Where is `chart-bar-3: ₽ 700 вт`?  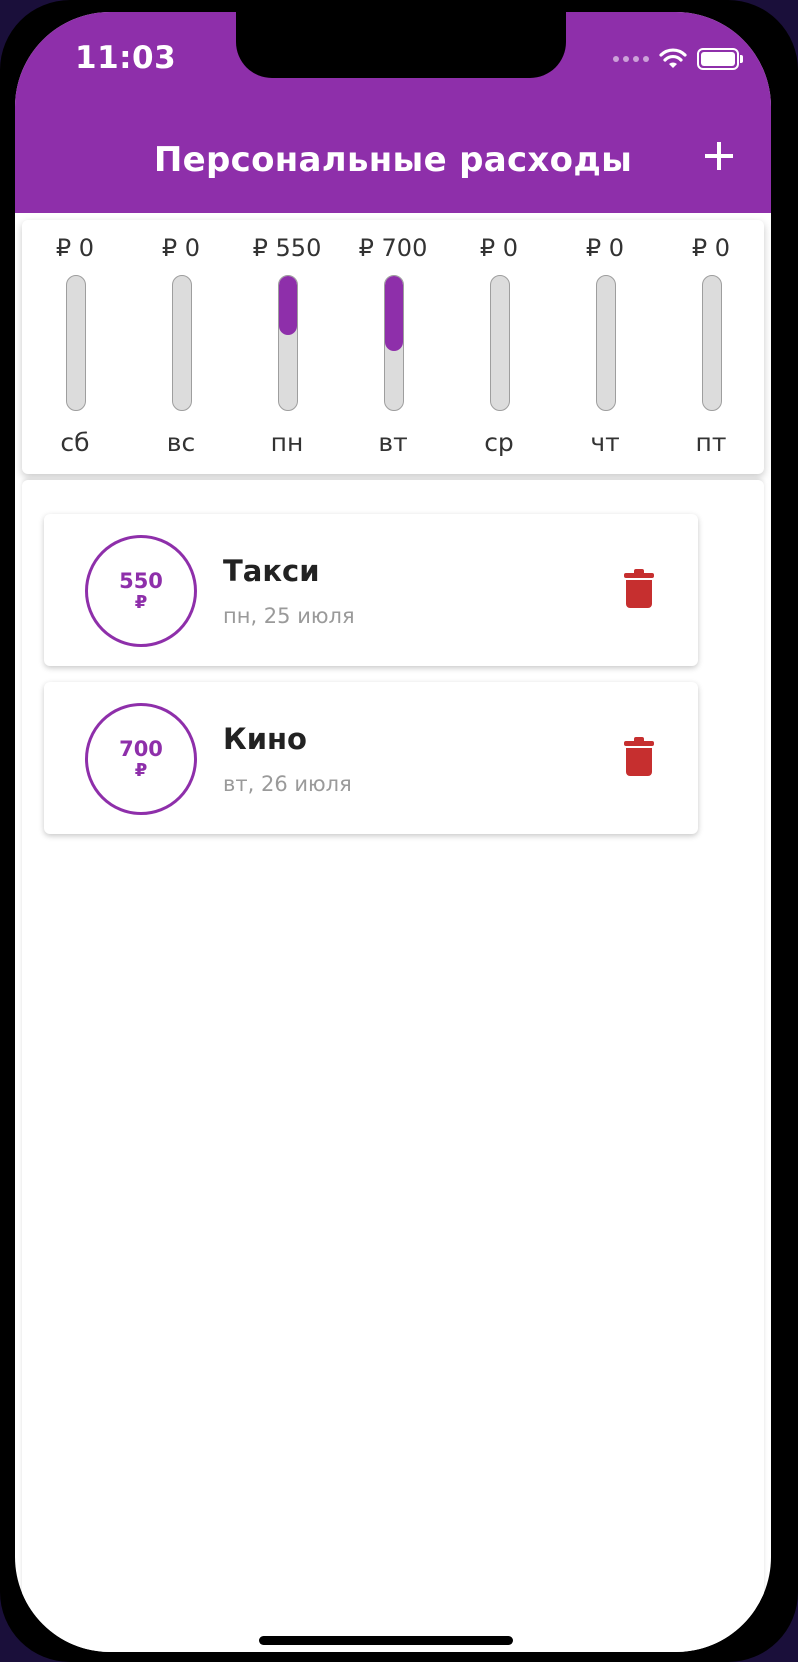 chart-bar-3: ₽ 700 вт is located at coordinates (393, 347).